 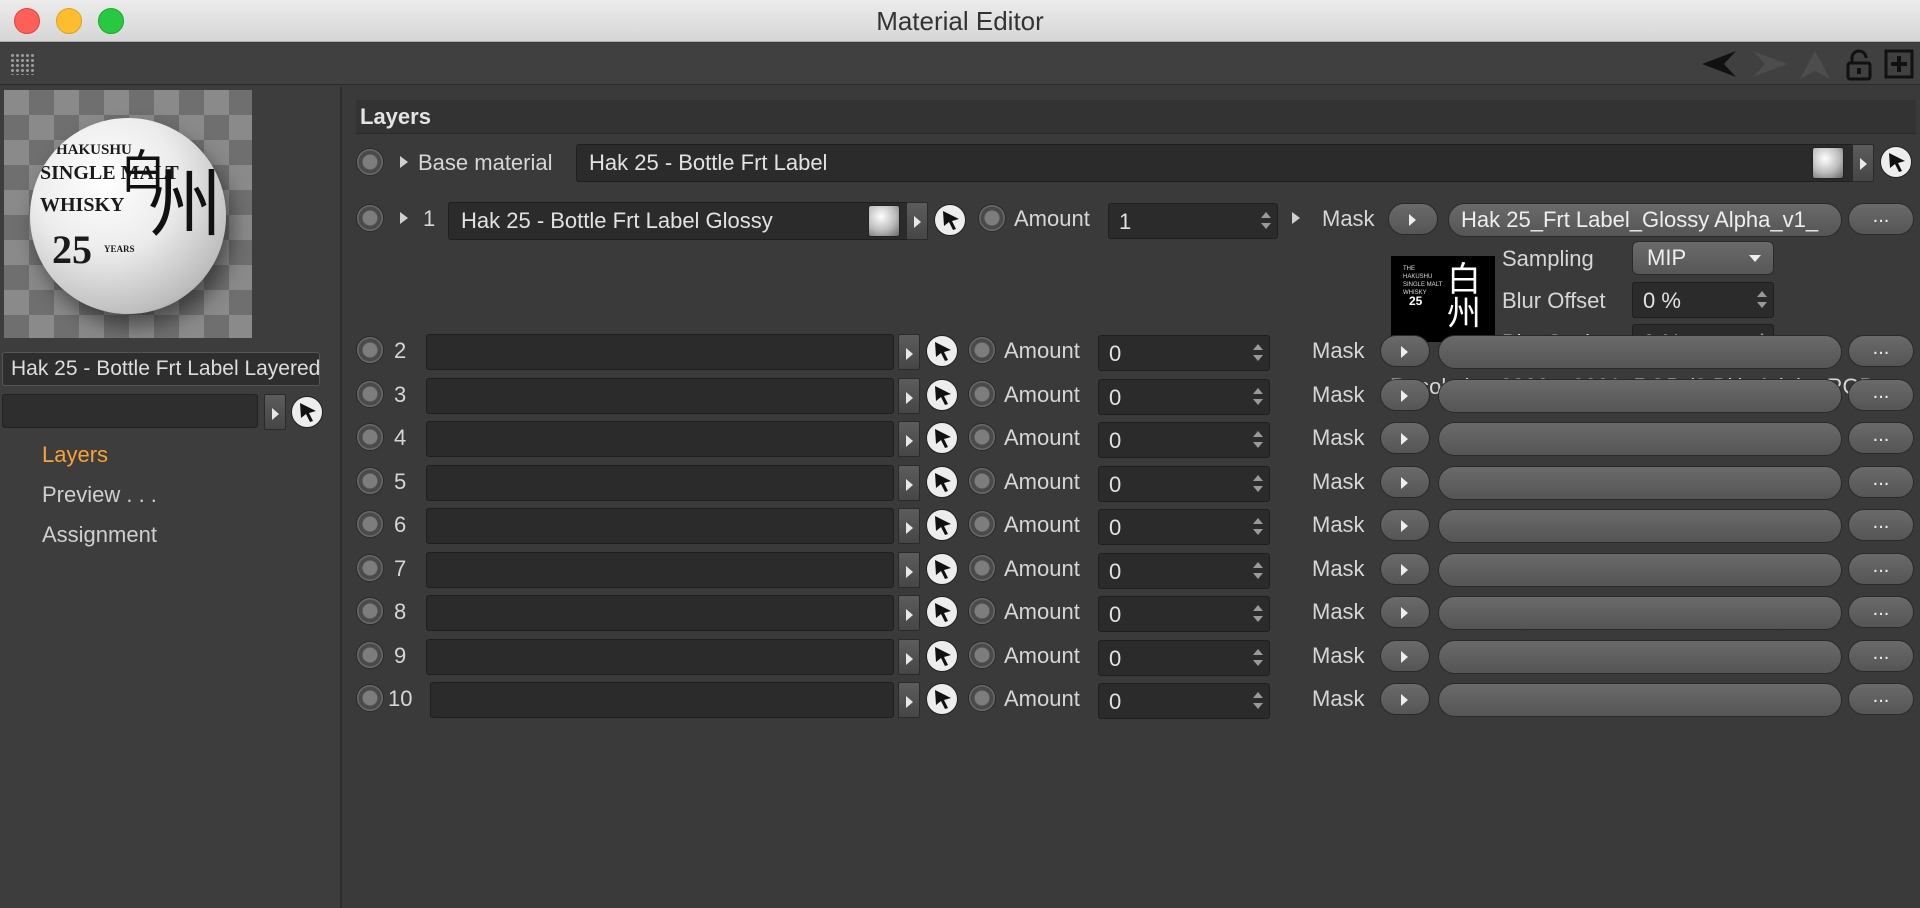 I want to click on material-name-field: Hak 25 - Bottle Frt Label Layered, so click(x=161, y=369).